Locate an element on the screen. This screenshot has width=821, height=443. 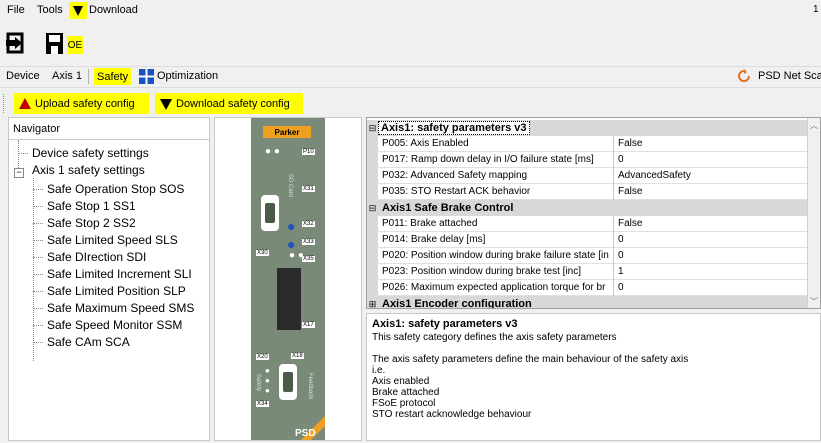
tree-item-ss1: Safe Stop 1 SS1 is located at coordinates (91, 206).